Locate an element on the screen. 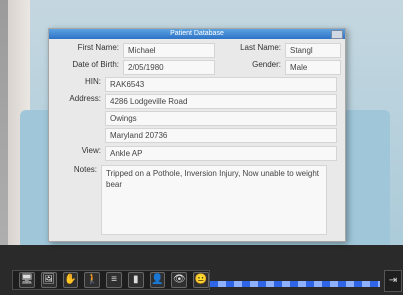 This screenshot has height=295, width=403. close-button is located at coordinates (337, 34).